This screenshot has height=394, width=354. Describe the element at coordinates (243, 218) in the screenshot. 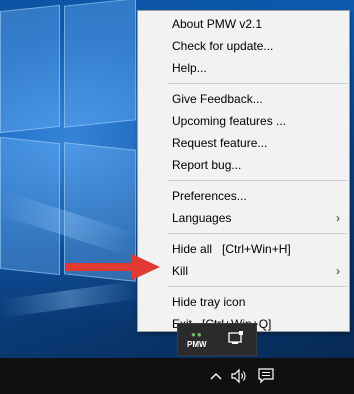

I see `menu-item-languages: Languages ›` at that location.